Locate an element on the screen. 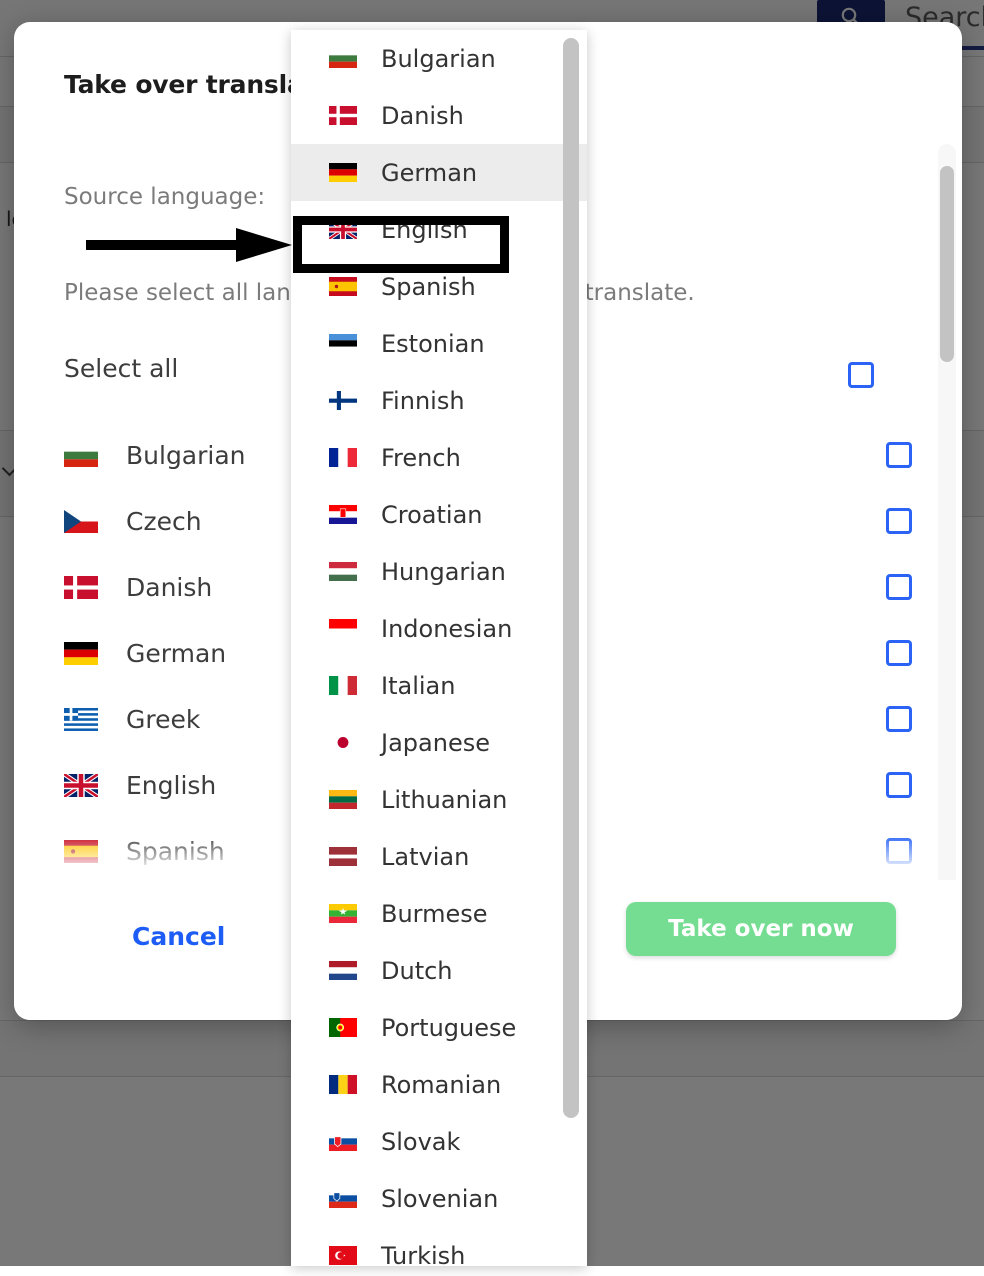  dropdown-option-lithuanian: Lithuanian is located at coordinates (439, 799).